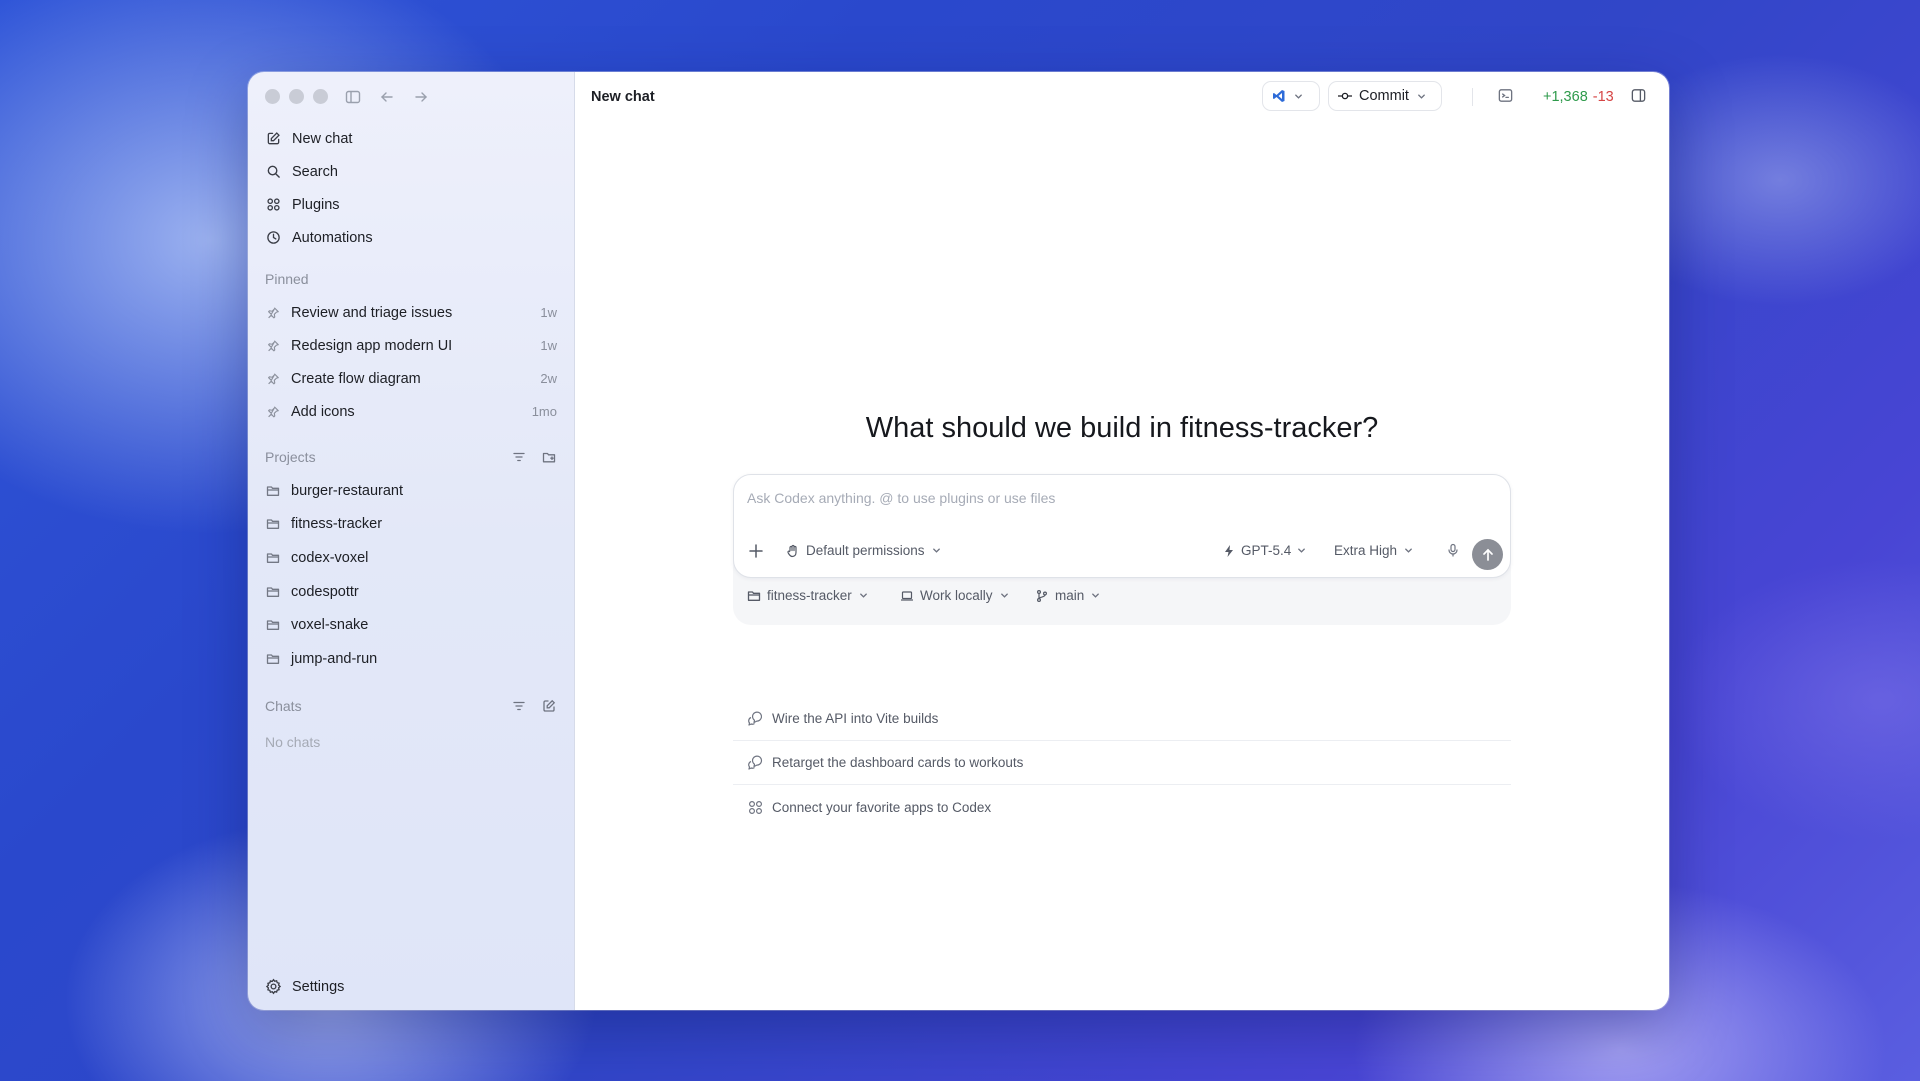 This screenshot has width=1920, height=1081. I want to click on forward-arrow-icon, so click(421, 97).